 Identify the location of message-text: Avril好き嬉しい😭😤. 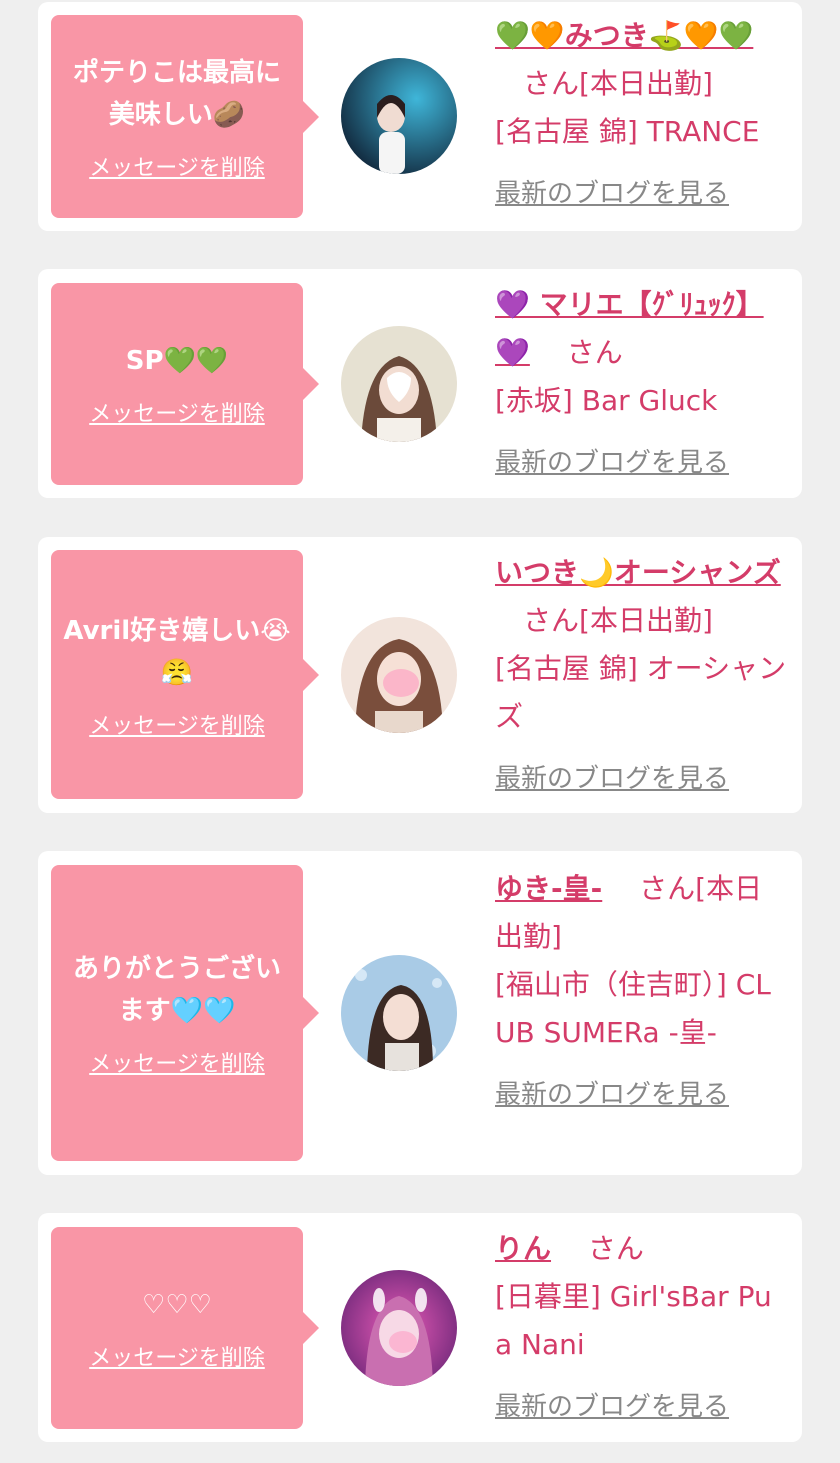
(177, 651).